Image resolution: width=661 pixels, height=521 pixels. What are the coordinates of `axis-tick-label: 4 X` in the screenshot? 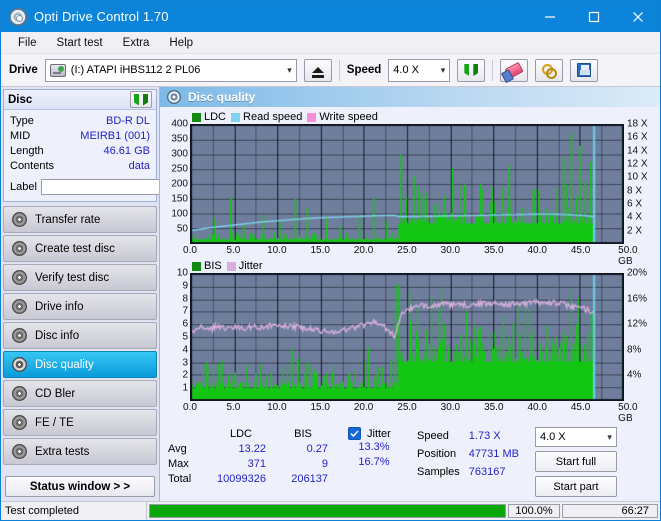 It's located at (635, 217).